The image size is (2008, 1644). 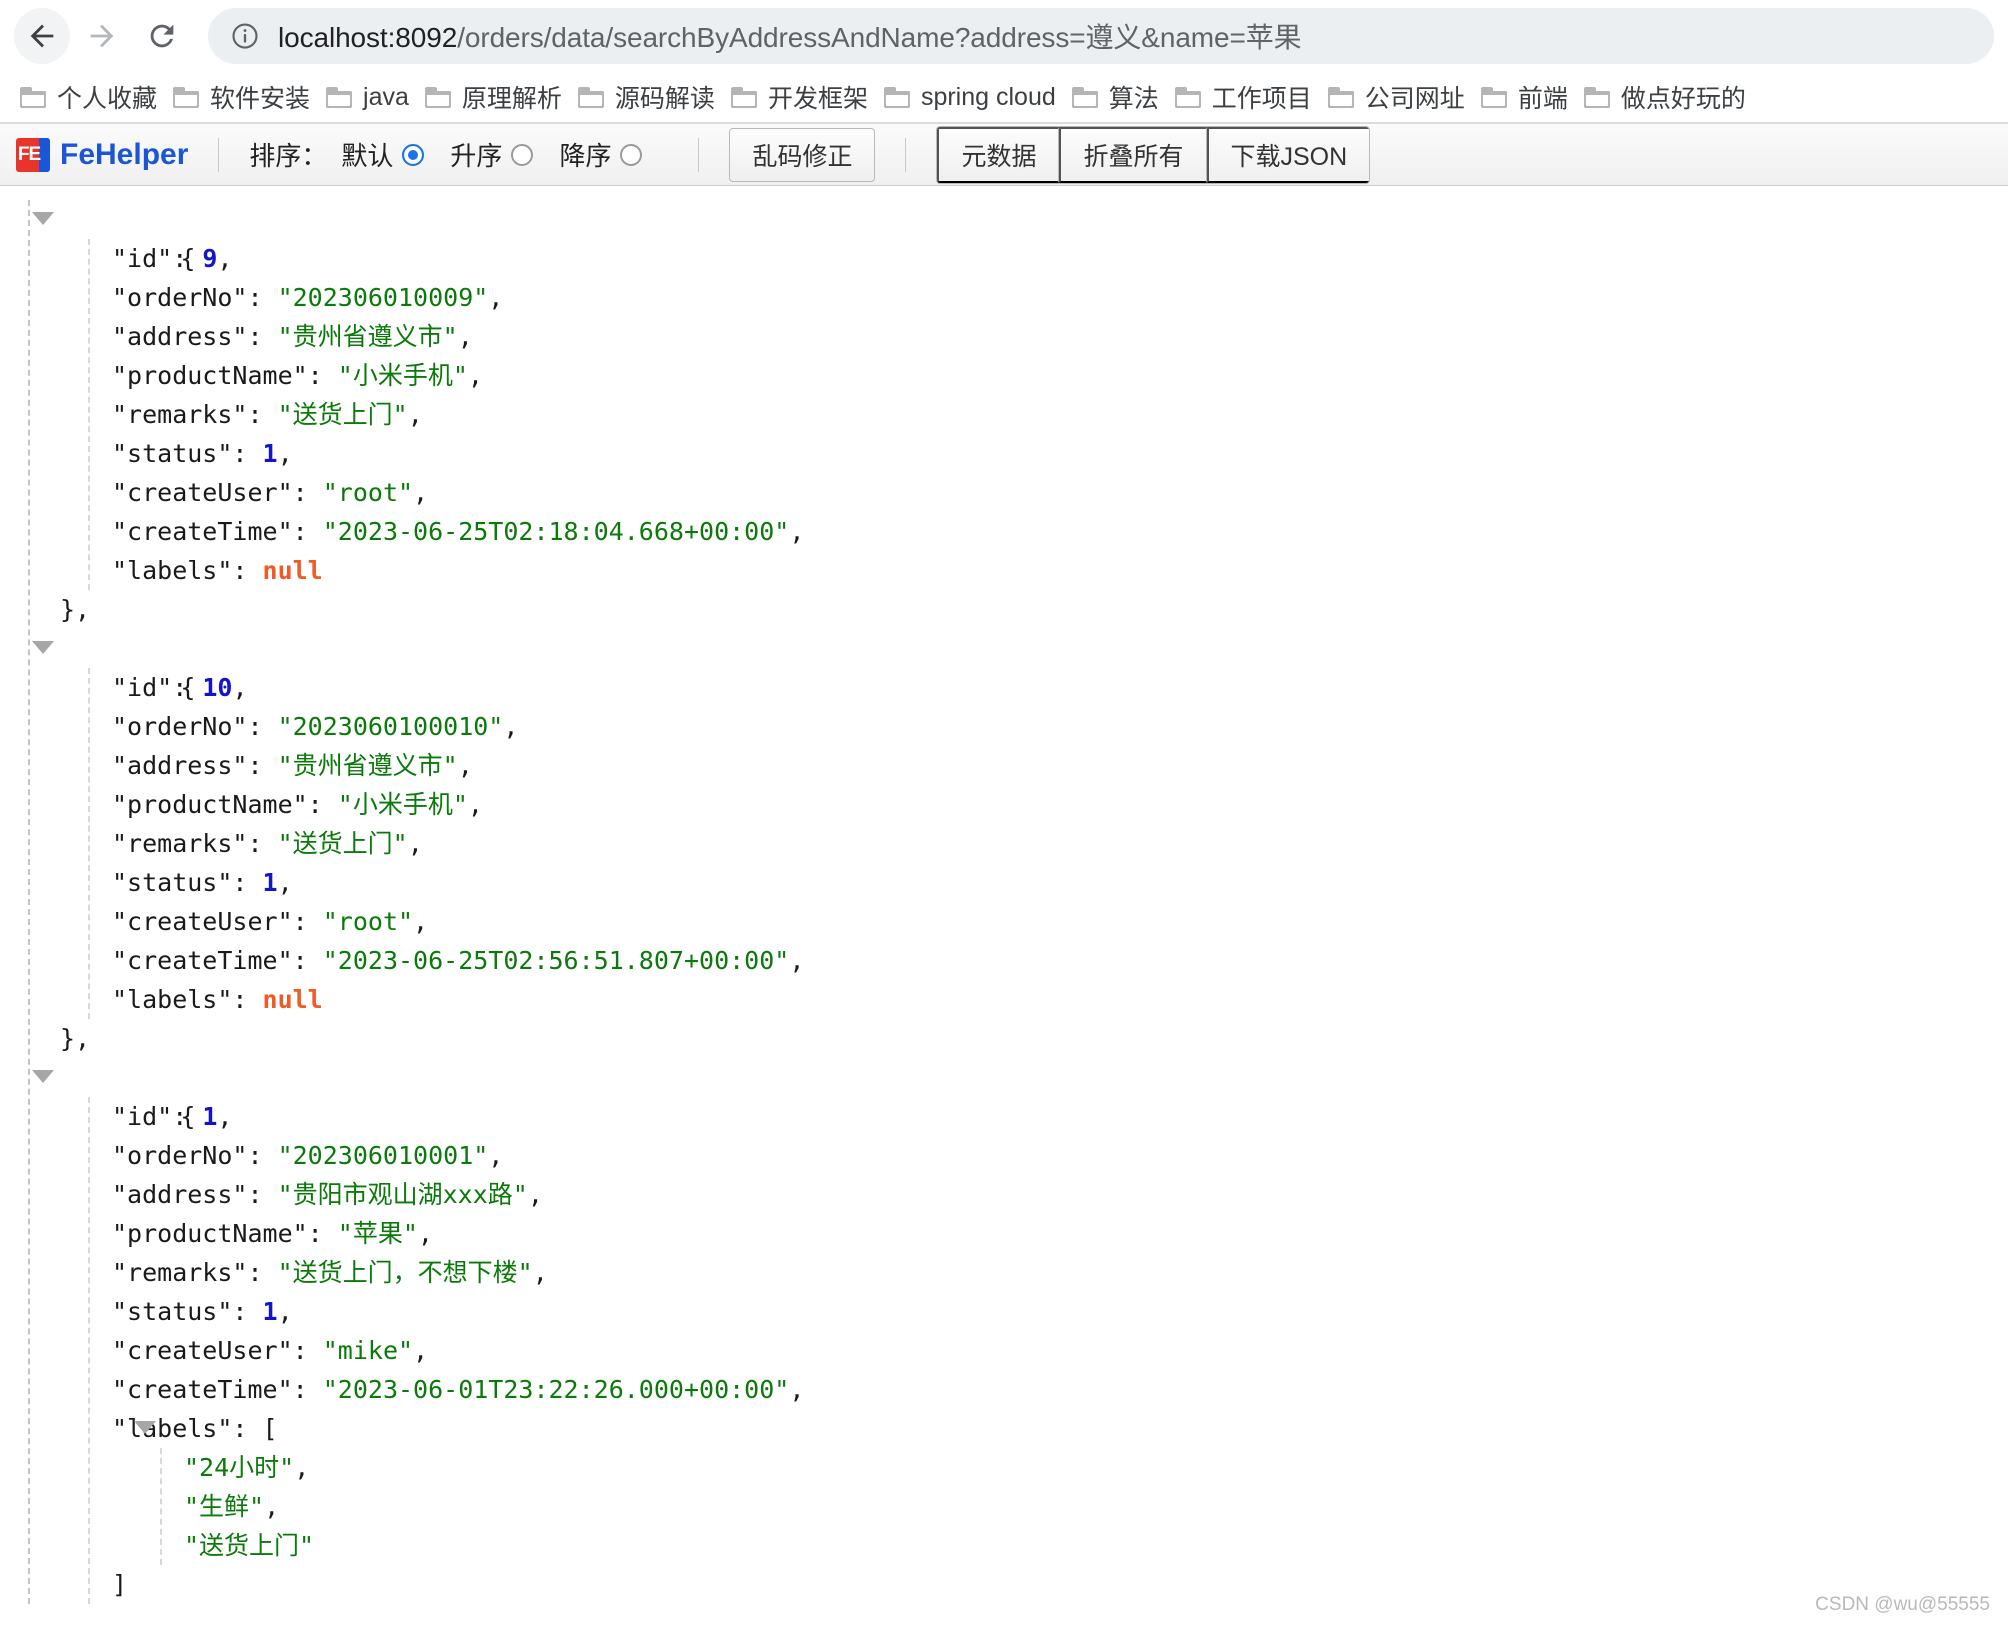 What do you see at coordinates (802, 154) in the screenshot?
I see `fix-encoding-button: 乱码修正` at bounding box center [802, 154].